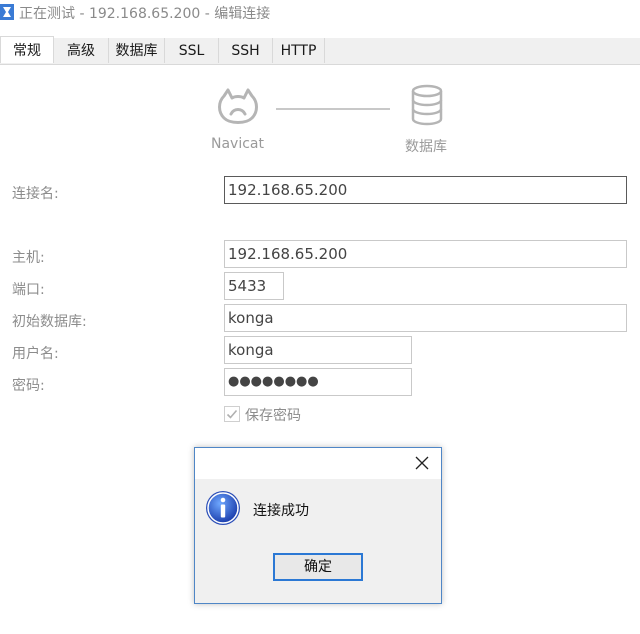 This screenshot has height=634, width=640. I want to click on tab-bar: 常规 高级 数据库 SSL SSH HTTP, so click(320, 50).